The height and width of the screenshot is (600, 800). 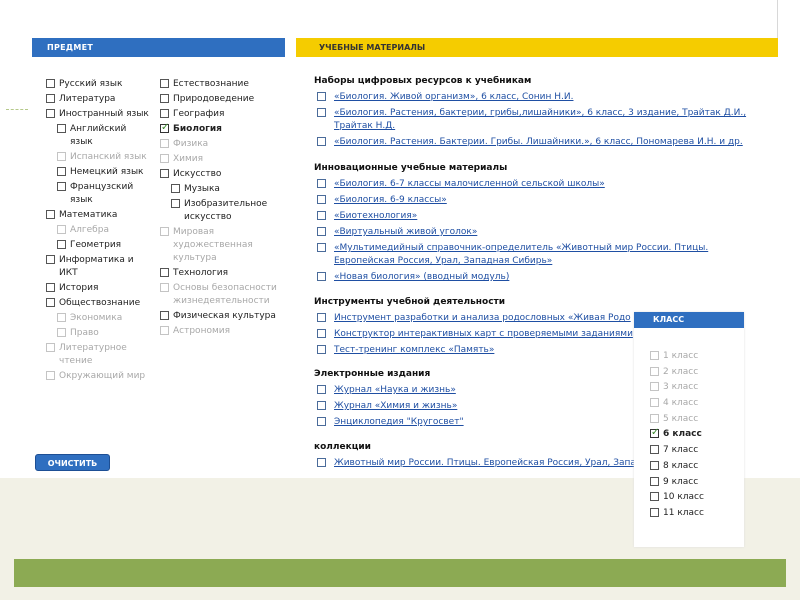 I want to click on checkbox-label: Французский язык, so click(x=102, y=193).